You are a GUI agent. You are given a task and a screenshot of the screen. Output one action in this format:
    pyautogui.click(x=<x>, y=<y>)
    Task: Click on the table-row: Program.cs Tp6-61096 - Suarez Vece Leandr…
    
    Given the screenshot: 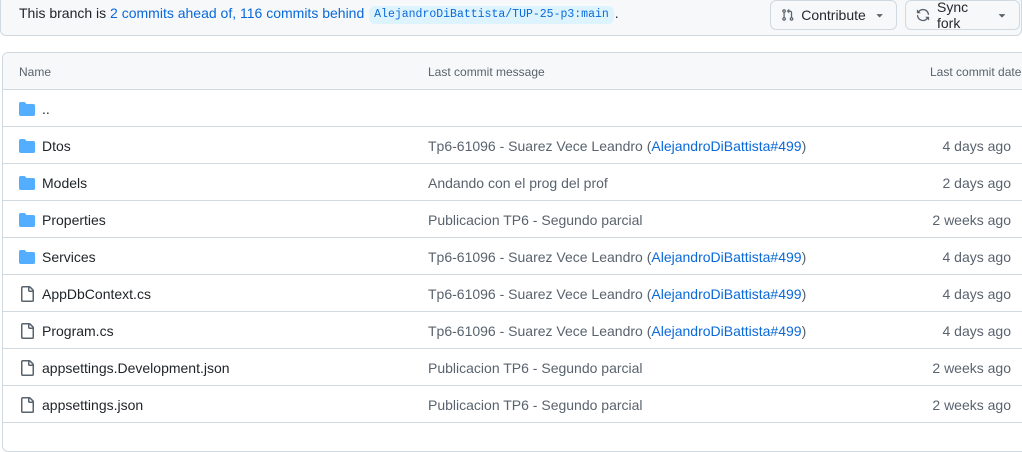 What is the action you would take?
    pyautogui.click(x=512, y=330)
    